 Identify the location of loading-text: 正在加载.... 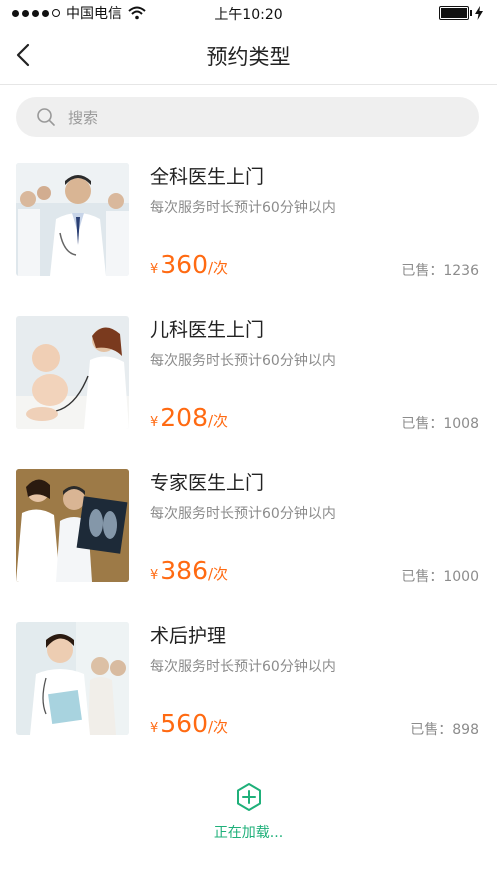
(248, 833).